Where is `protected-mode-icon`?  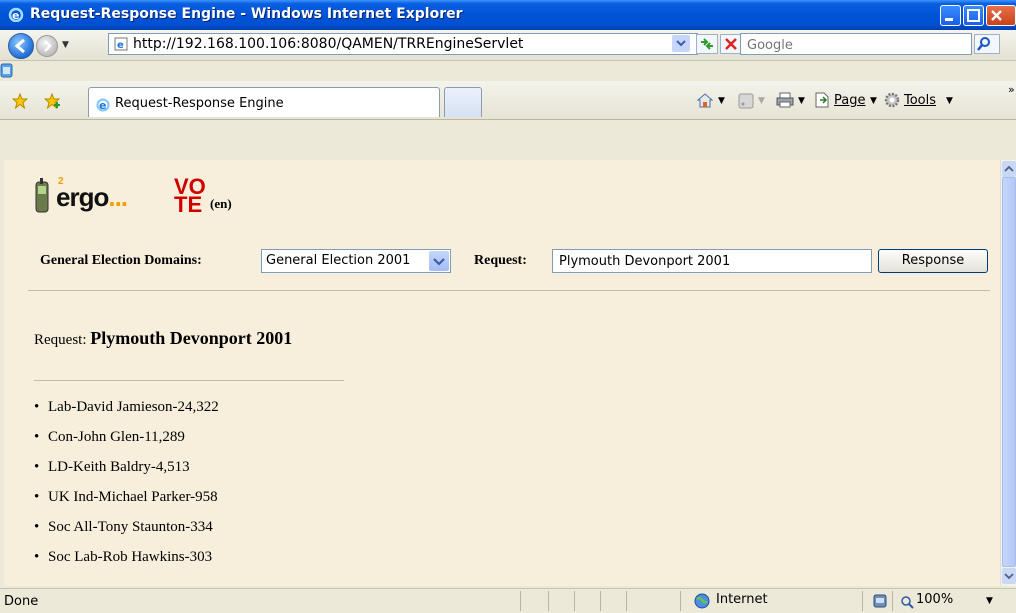 protected-mode-icon is located at coordinates (880, 601).